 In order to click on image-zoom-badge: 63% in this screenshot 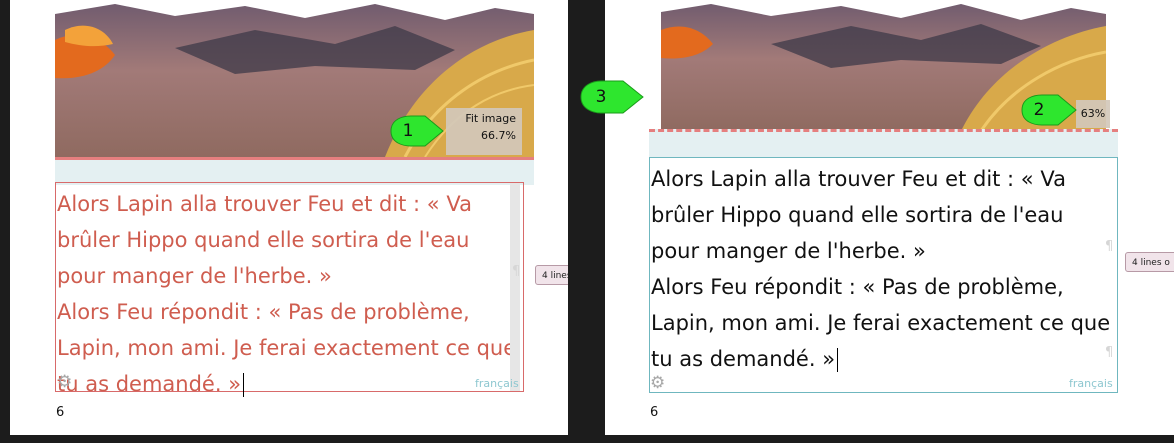, I will do `click(1093, 114)`.